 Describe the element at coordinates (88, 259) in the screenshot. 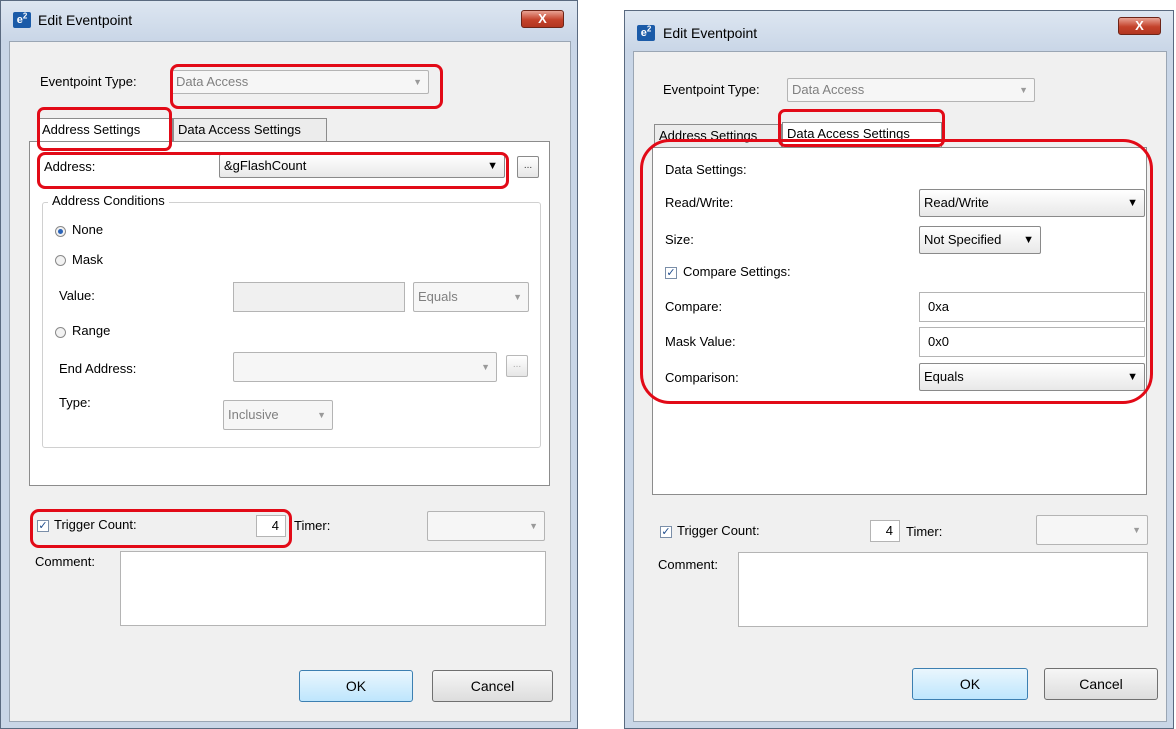

I see `left-radio-mask-label: Mask` at that location.